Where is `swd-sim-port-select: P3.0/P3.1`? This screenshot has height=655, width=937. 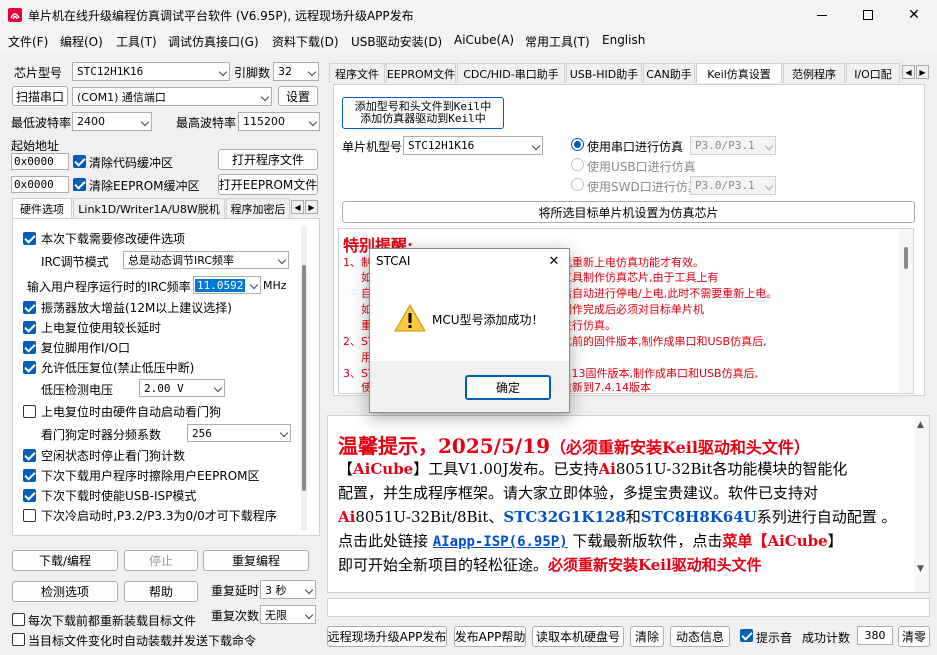
swd-sim-port-select: P3.0/P3.1 is located at coordinates (733, 185).